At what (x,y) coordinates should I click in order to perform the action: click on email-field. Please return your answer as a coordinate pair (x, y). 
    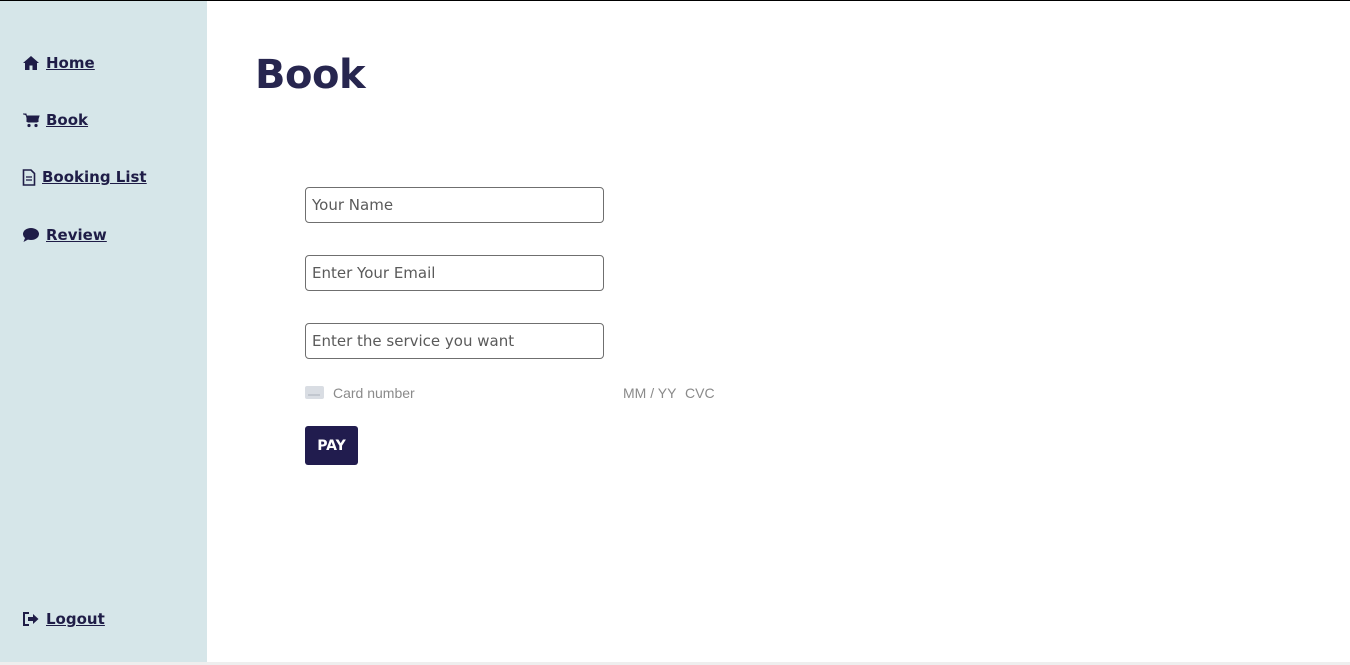
    Looking at the image, I should click on (454, 273).